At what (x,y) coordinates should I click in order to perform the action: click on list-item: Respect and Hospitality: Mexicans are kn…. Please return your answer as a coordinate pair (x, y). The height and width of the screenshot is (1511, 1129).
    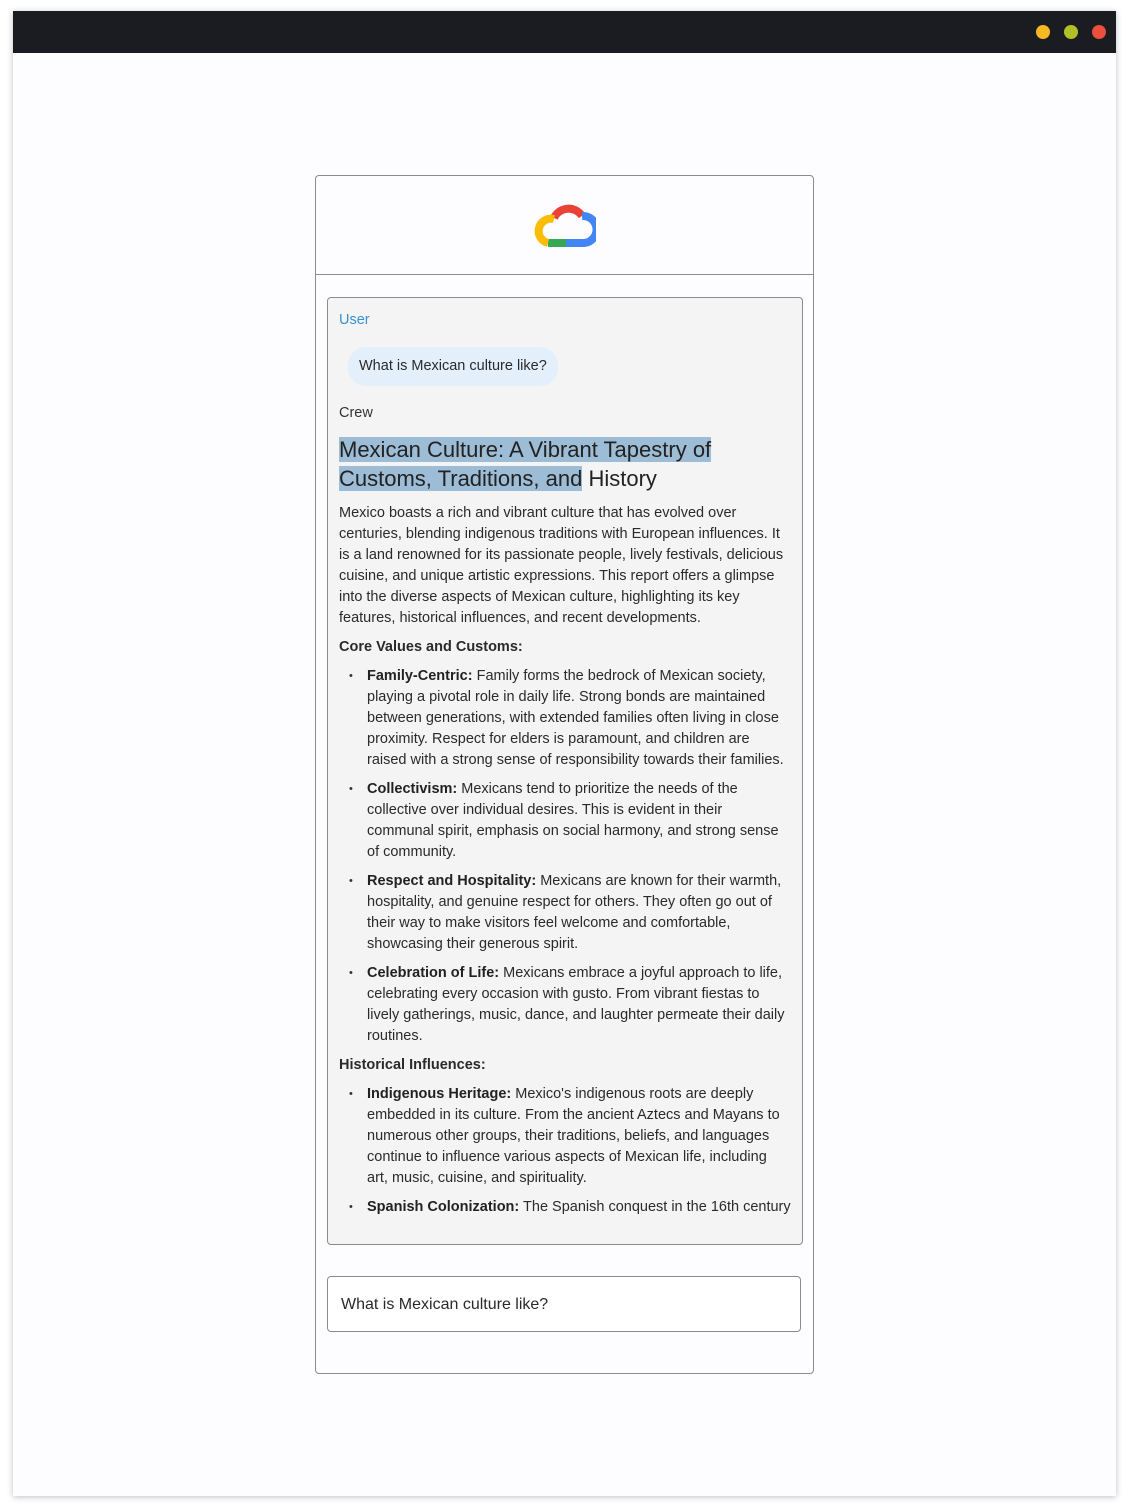
    Looking at the image, I should click on (570, 913).